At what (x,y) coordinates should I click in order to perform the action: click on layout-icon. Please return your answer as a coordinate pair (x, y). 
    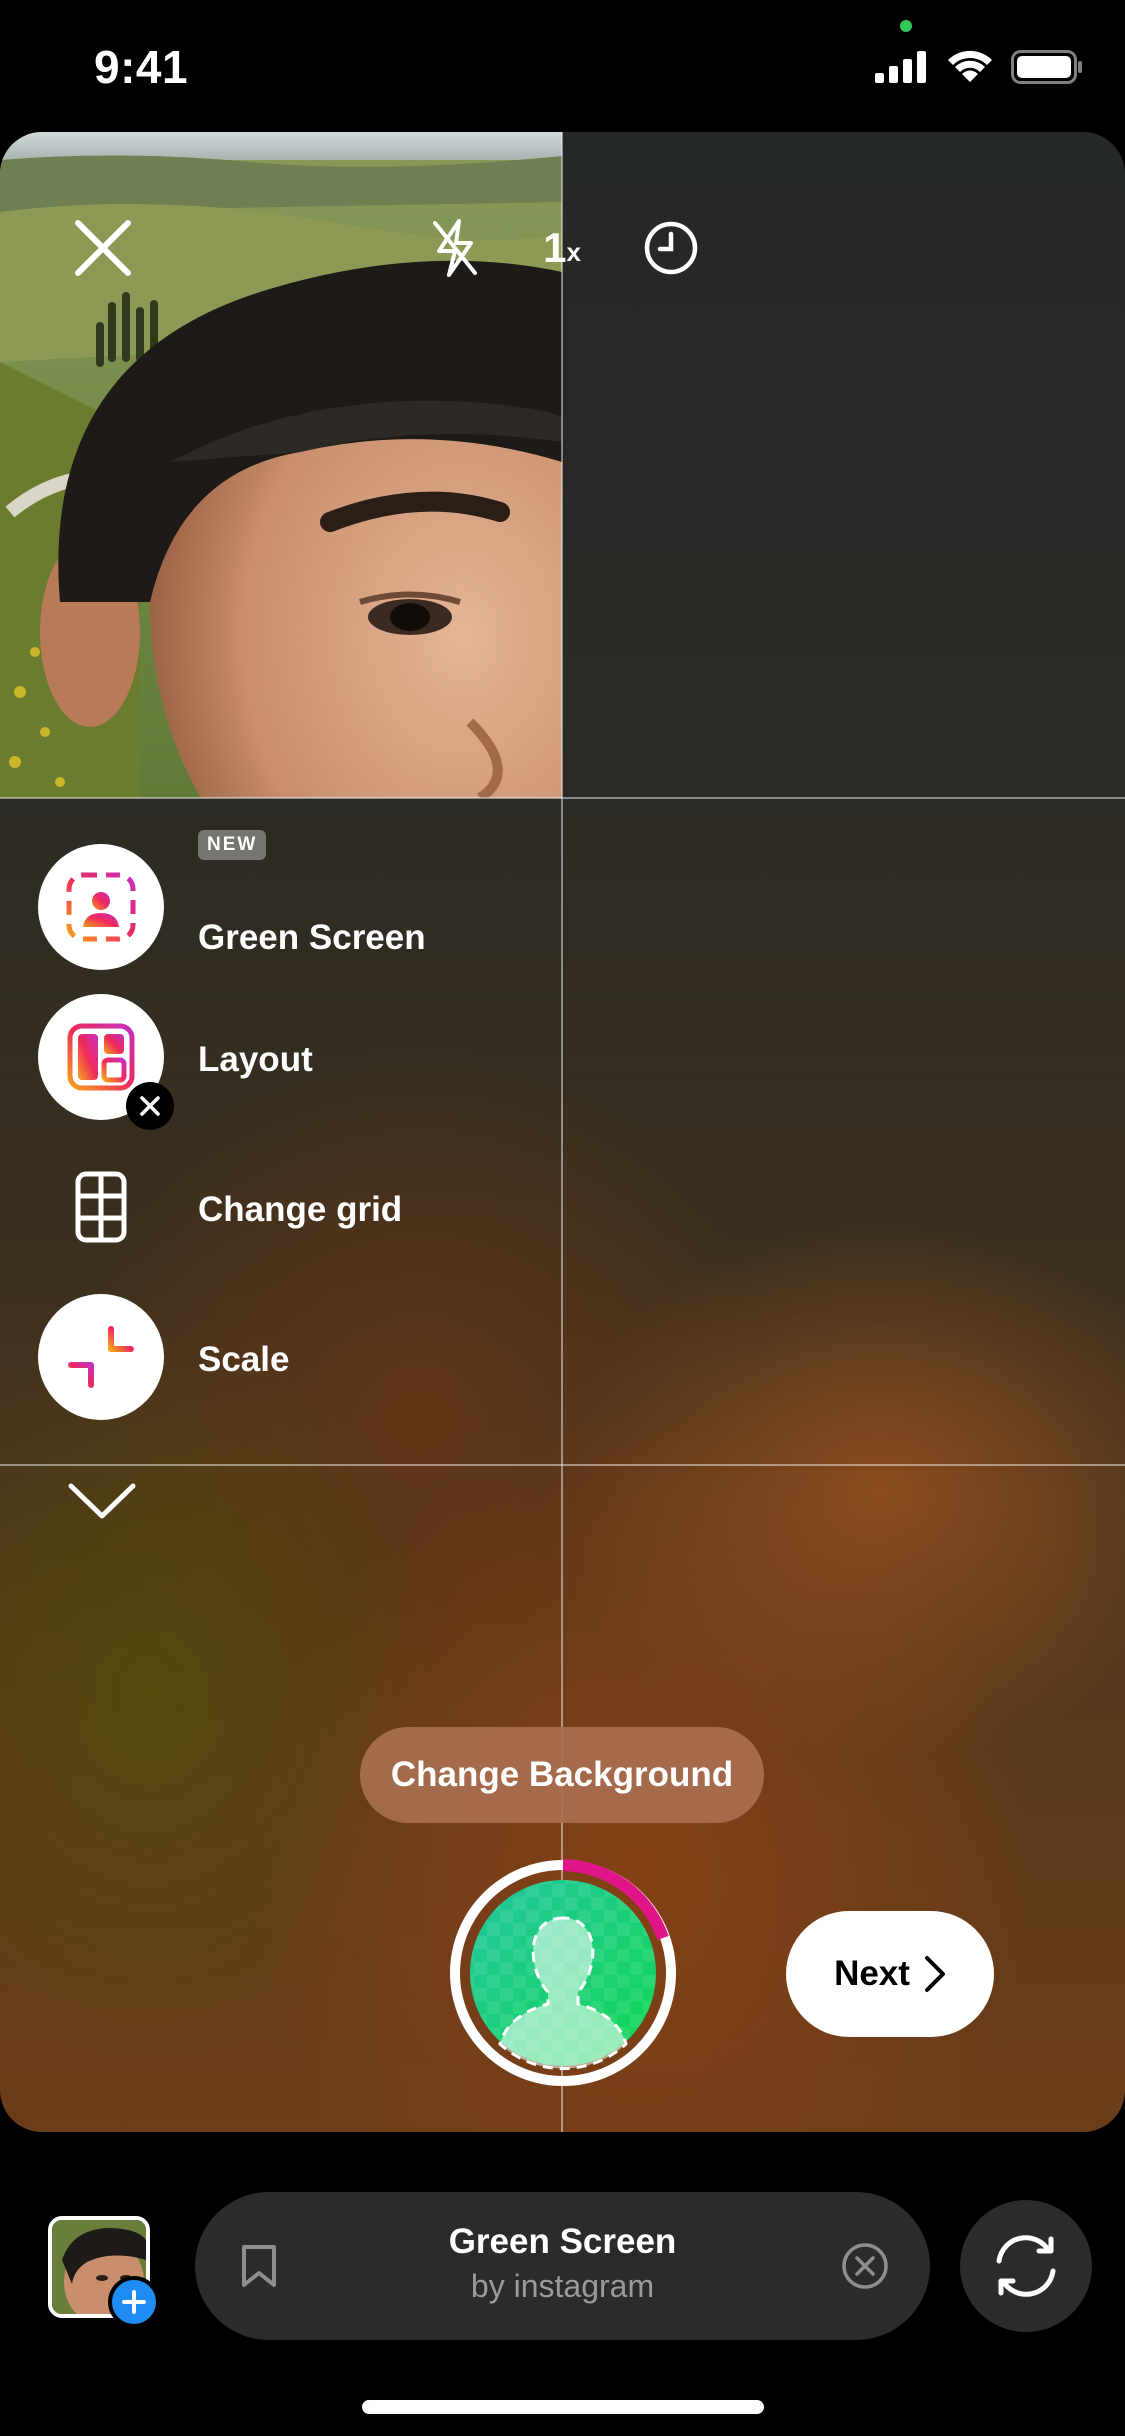
    Looking at the image, I should click on (101, 1057).